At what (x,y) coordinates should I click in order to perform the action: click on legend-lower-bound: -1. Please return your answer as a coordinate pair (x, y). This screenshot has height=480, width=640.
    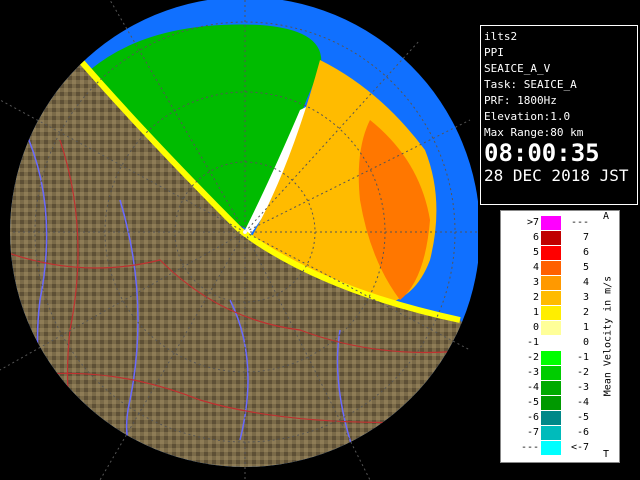
    Looking at the image, I should click on (532, 342).